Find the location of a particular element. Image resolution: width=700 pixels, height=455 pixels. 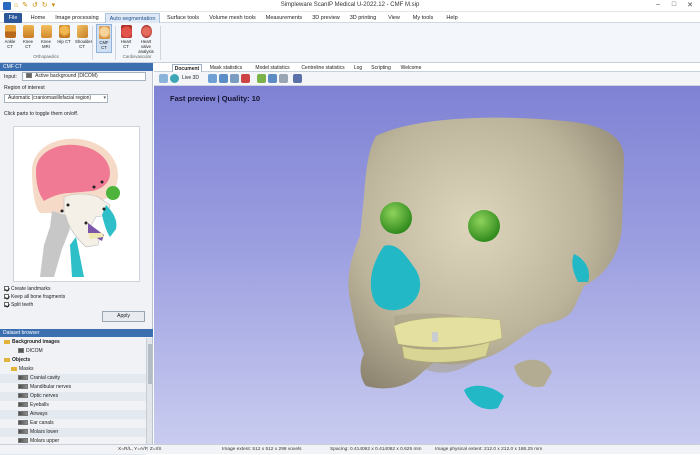

tree-row: DICOM is located at coordinates (73, 351).